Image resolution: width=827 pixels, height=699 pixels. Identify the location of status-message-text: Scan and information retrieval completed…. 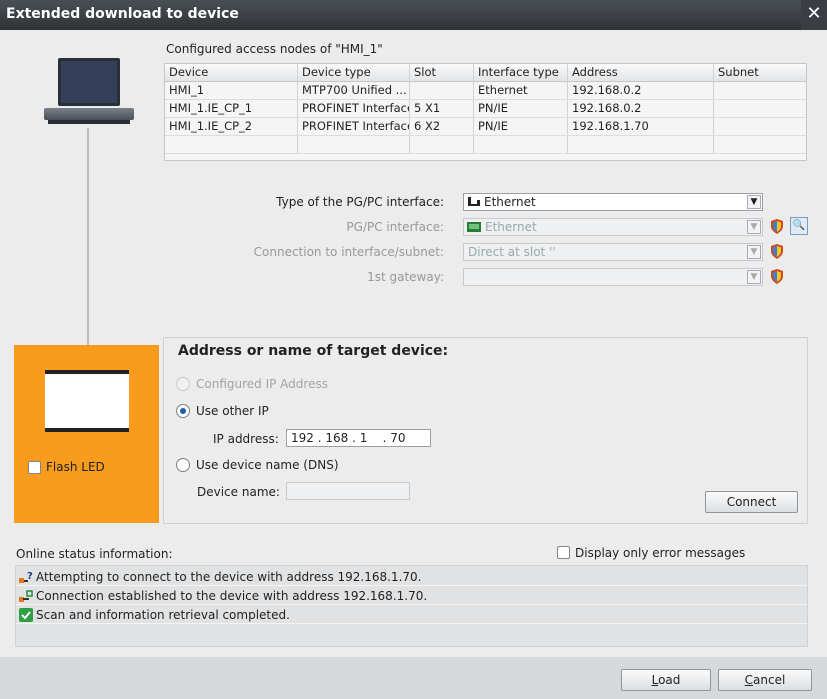
(163, 615).